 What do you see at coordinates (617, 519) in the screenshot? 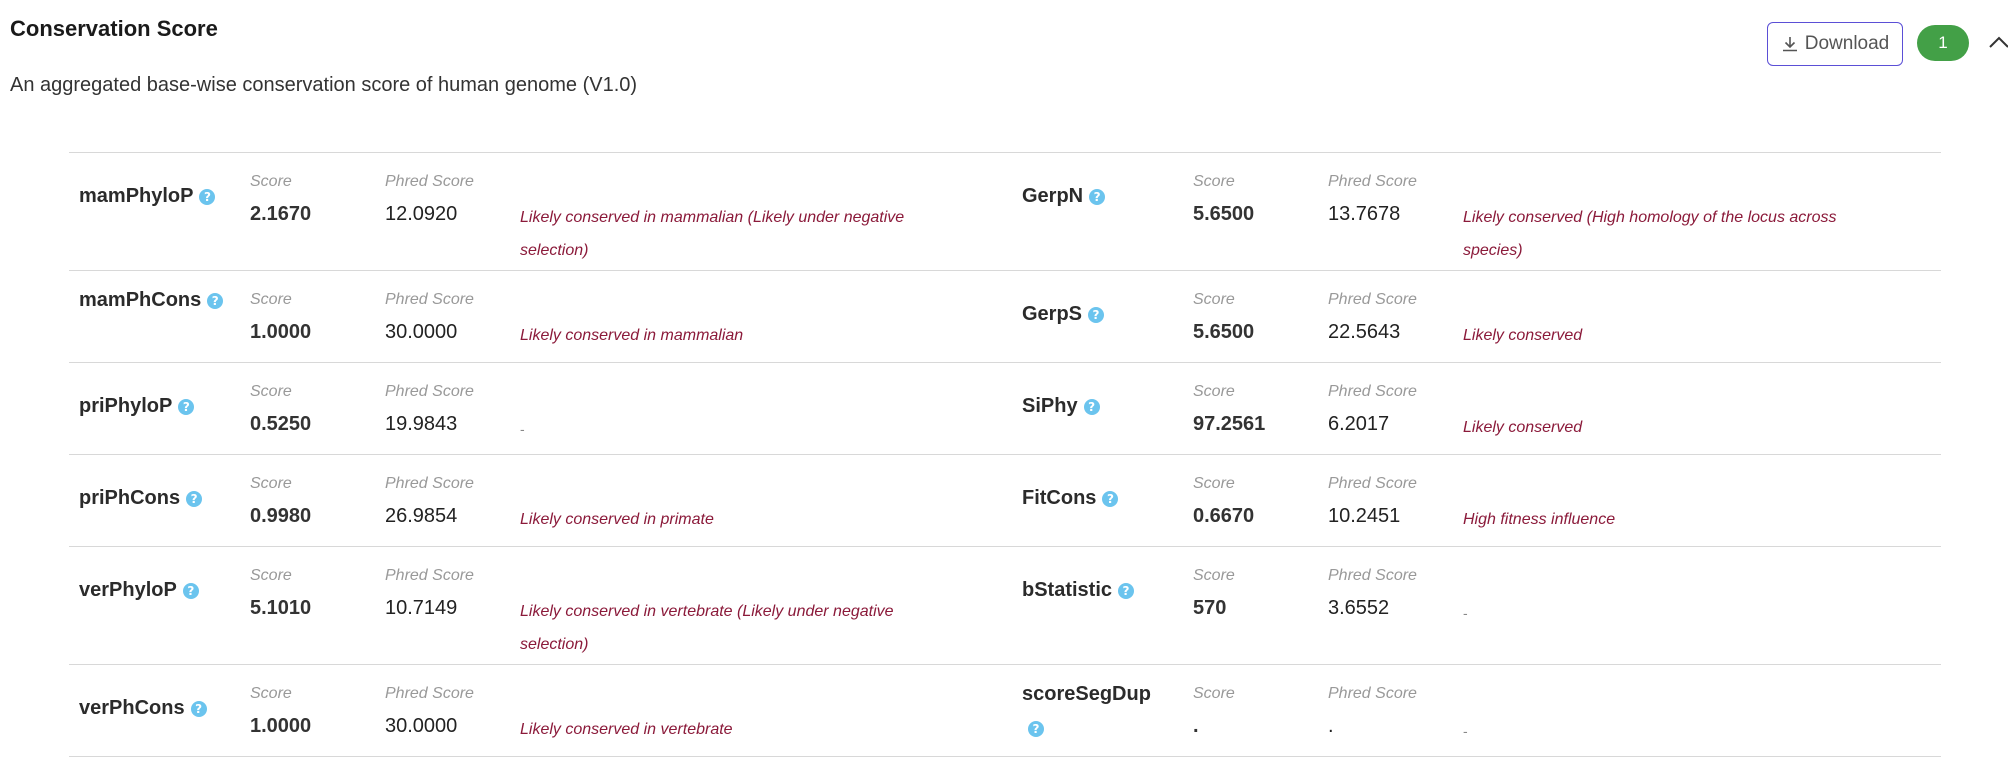
I see `interpretation-note: Likely conserved in primate` at bounding box center [617, 519].